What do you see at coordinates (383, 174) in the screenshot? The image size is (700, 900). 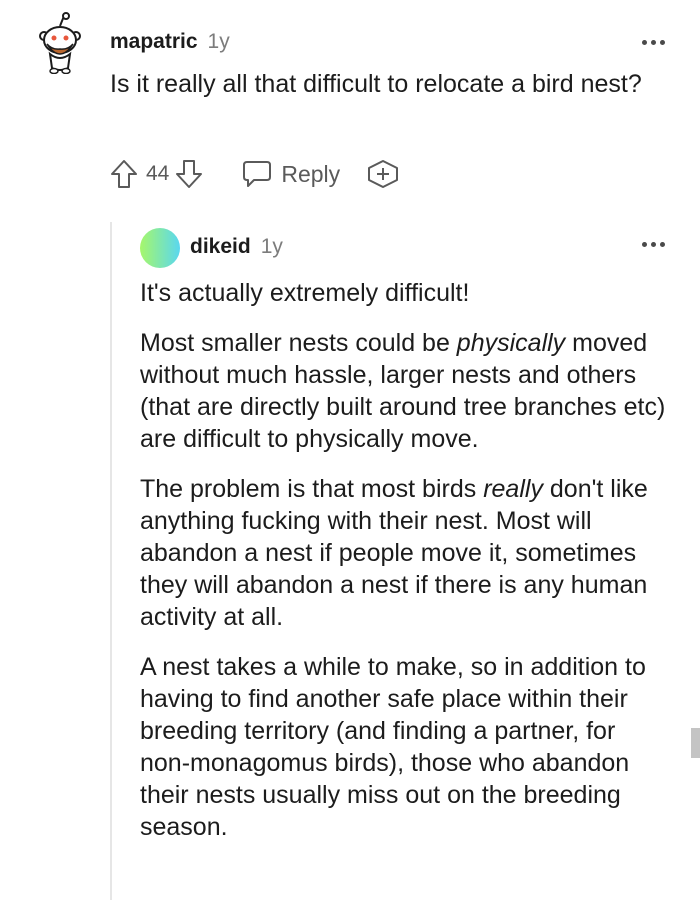 I see `award-icon` at bounding box center [383, 174].